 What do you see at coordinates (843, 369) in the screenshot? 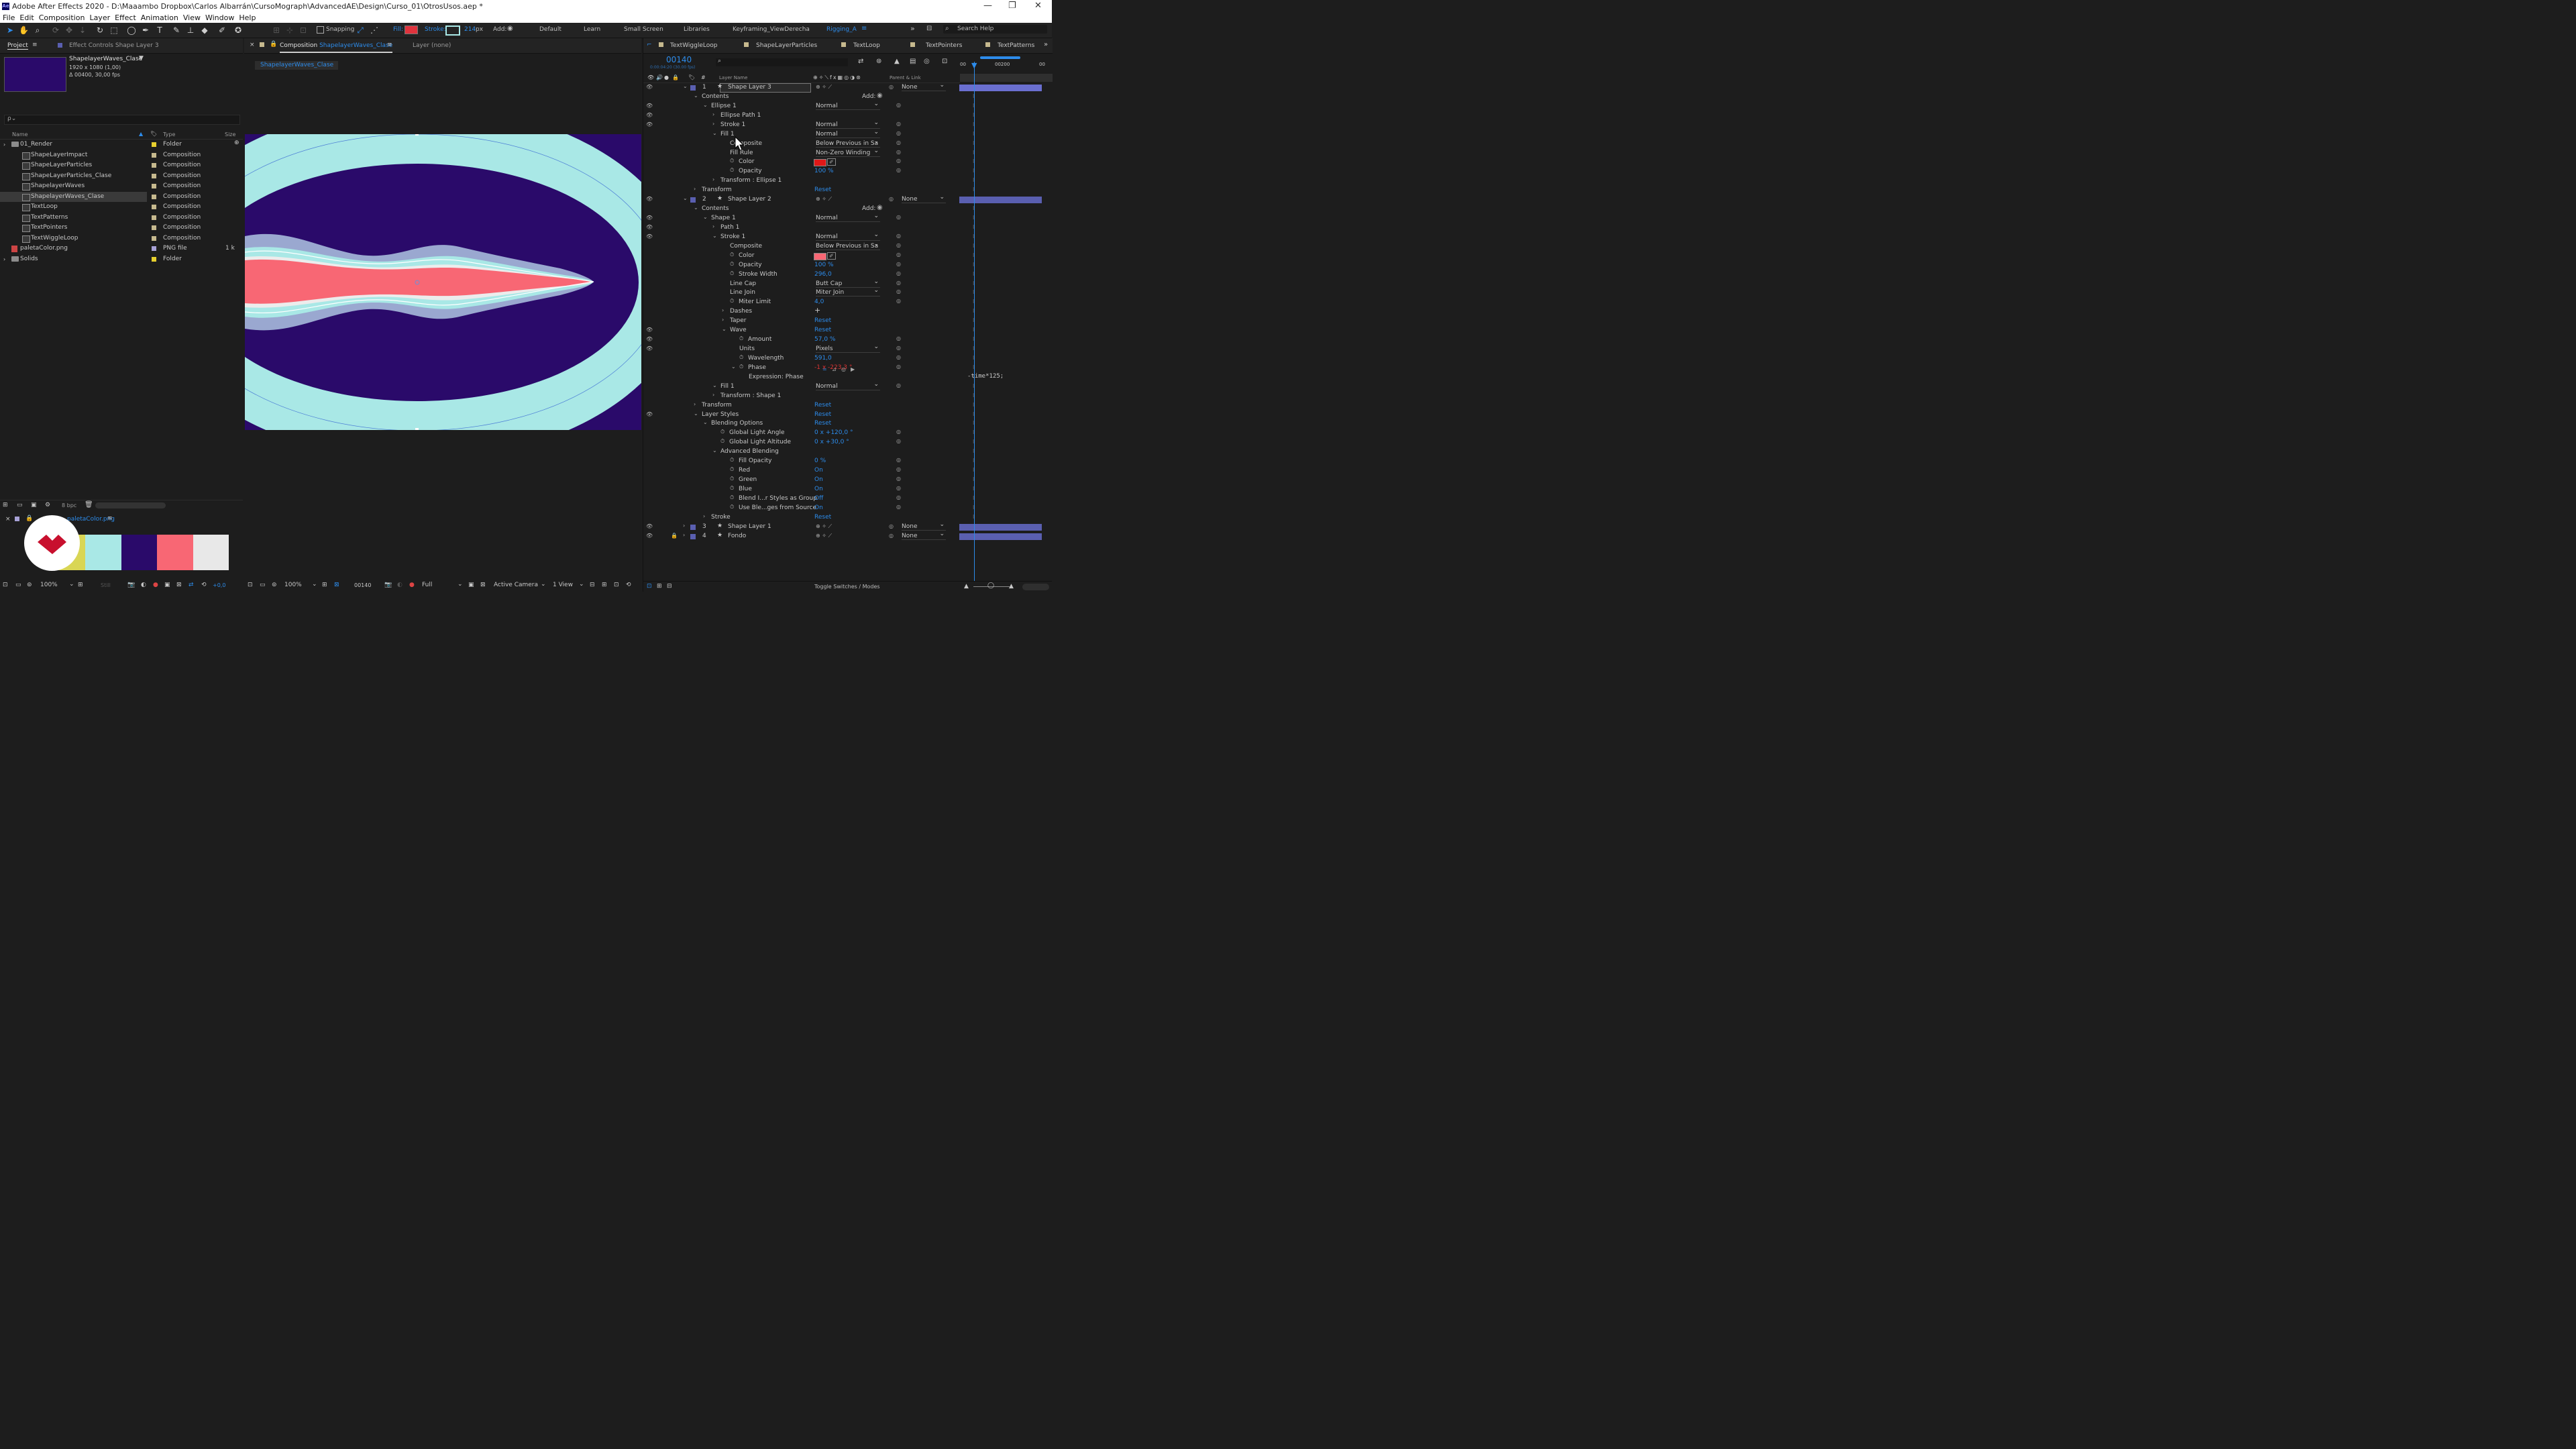
I see `expression-pickwhip-icon: ◎` at bounding box center [843, 369].